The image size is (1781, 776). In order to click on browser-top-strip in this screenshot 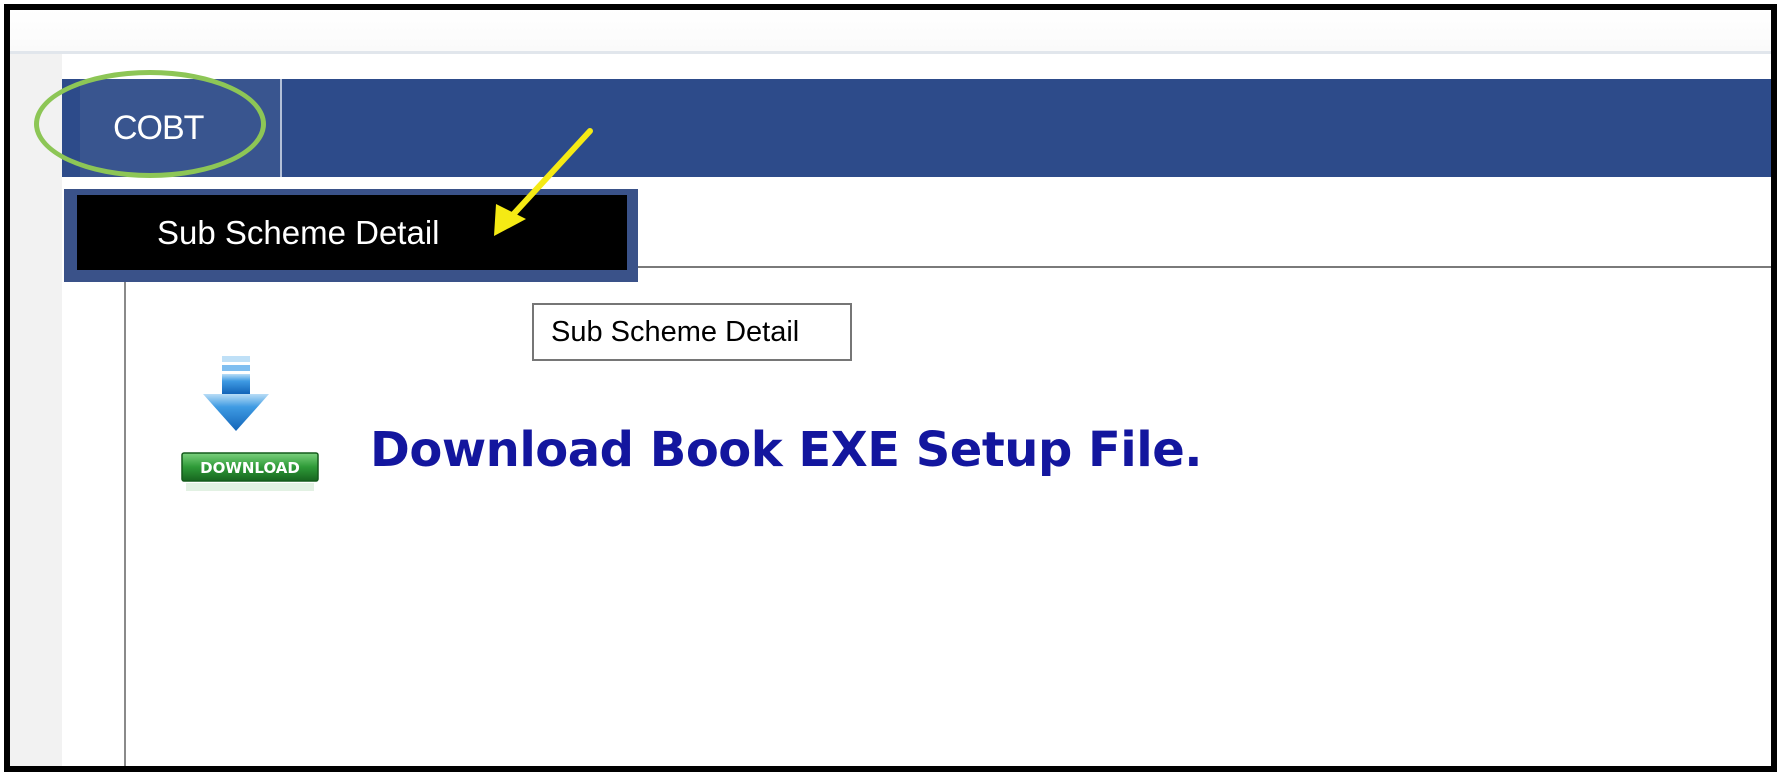, I will do `click(890, 32)`.